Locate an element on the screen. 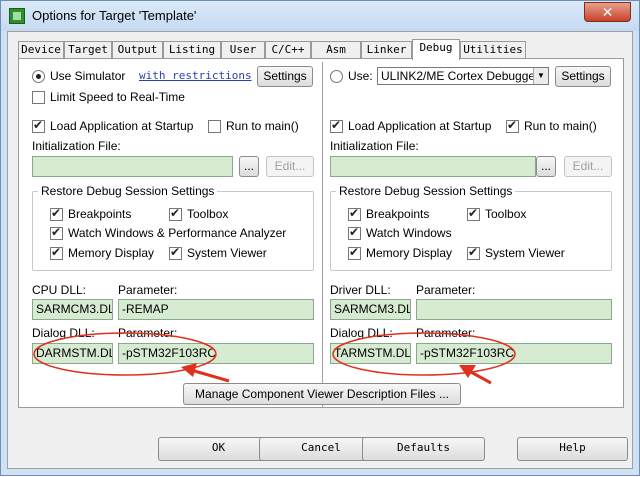 This screenshot has height=477, width=640. use-label: Use: is located at coordinates (360, 76).